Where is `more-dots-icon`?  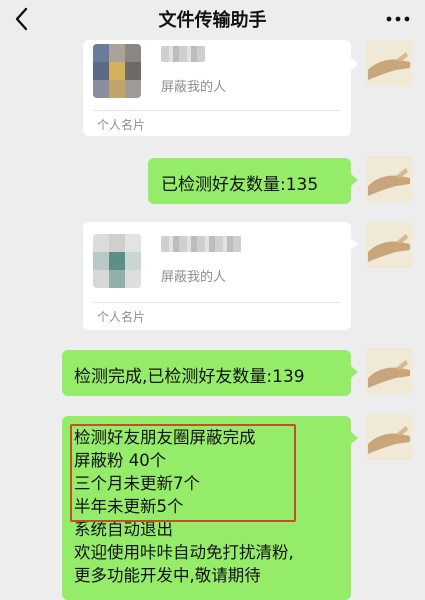 more-dots-icon is located at coordinates (398, 19).